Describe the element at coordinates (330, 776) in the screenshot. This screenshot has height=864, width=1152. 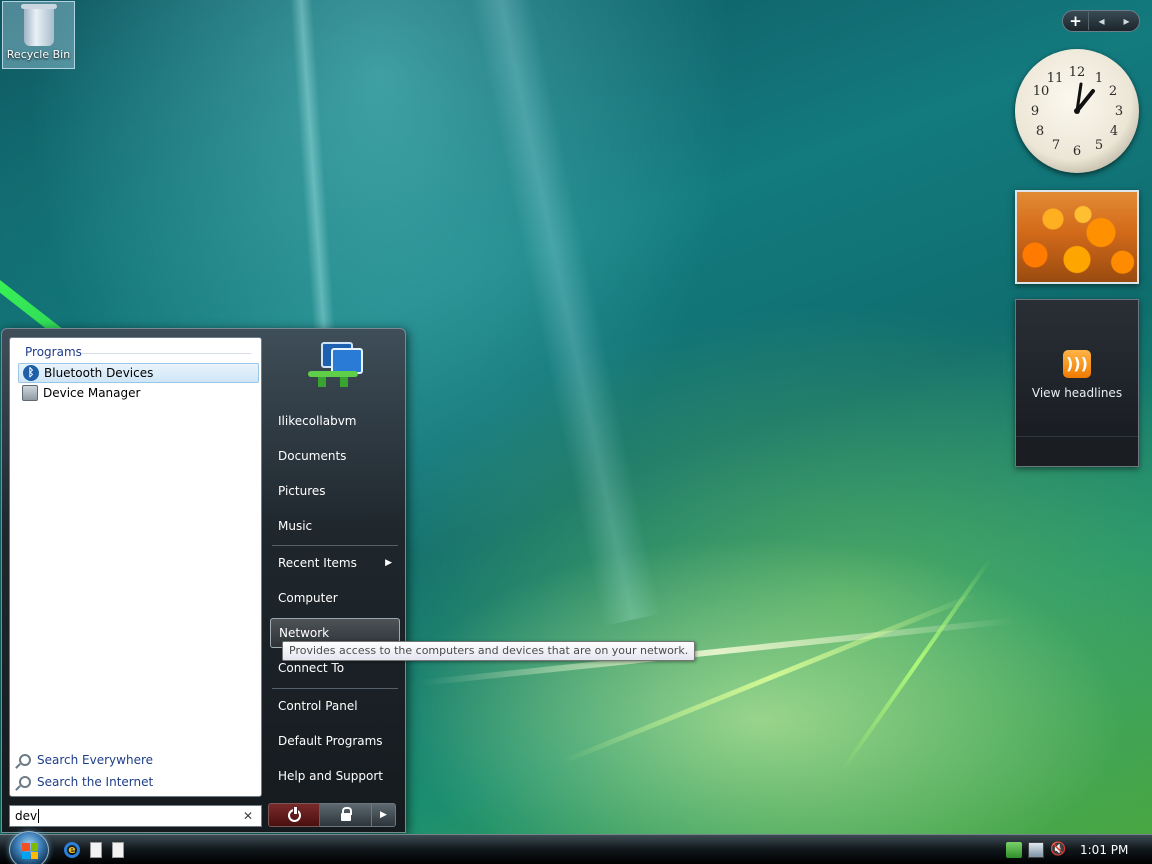
I see `help-and-support-label: Help and Support` at that location.